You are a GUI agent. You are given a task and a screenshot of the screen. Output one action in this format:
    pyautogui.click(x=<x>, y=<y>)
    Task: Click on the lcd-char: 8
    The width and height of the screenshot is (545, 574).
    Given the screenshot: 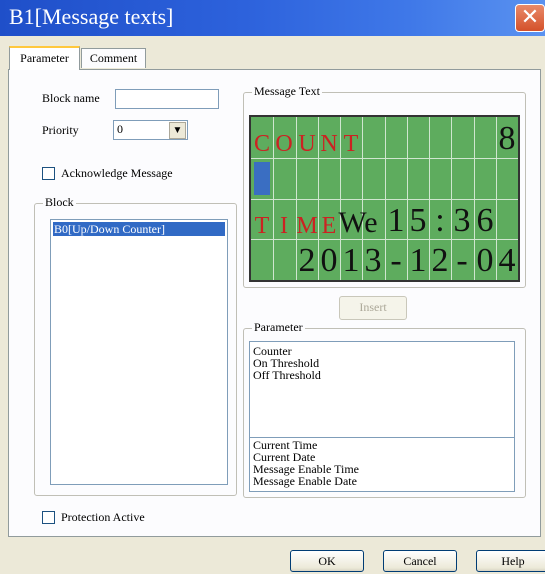 What is the action you would take?
    pyautogui.click(x=507, y=138)
    